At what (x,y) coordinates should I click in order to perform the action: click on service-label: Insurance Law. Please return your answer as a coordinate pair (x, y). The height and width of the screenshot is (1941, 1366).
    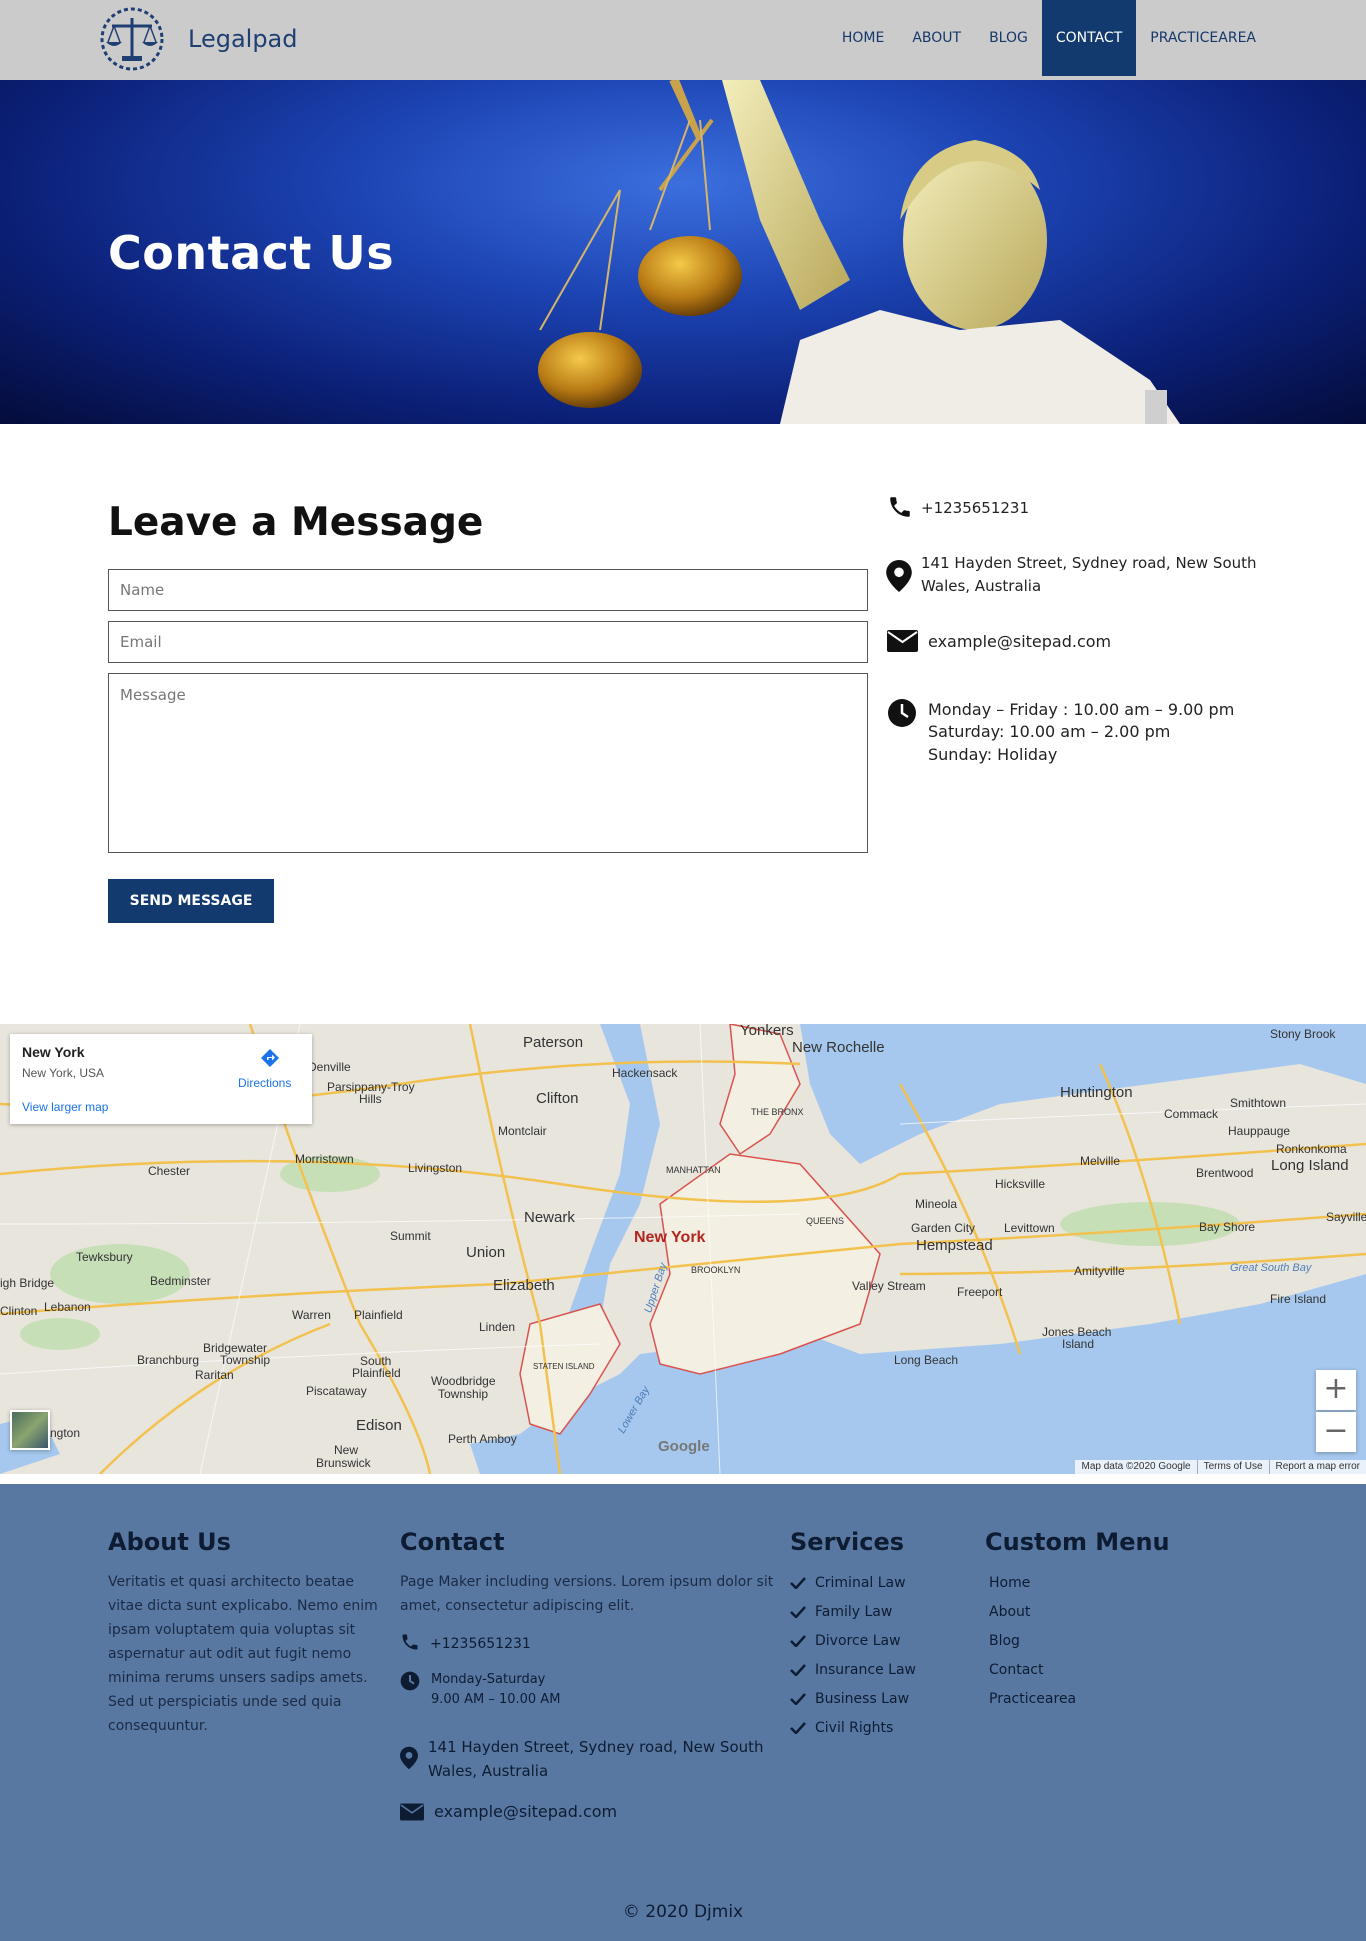
    Looking at the image, I should click on (865, 1669).